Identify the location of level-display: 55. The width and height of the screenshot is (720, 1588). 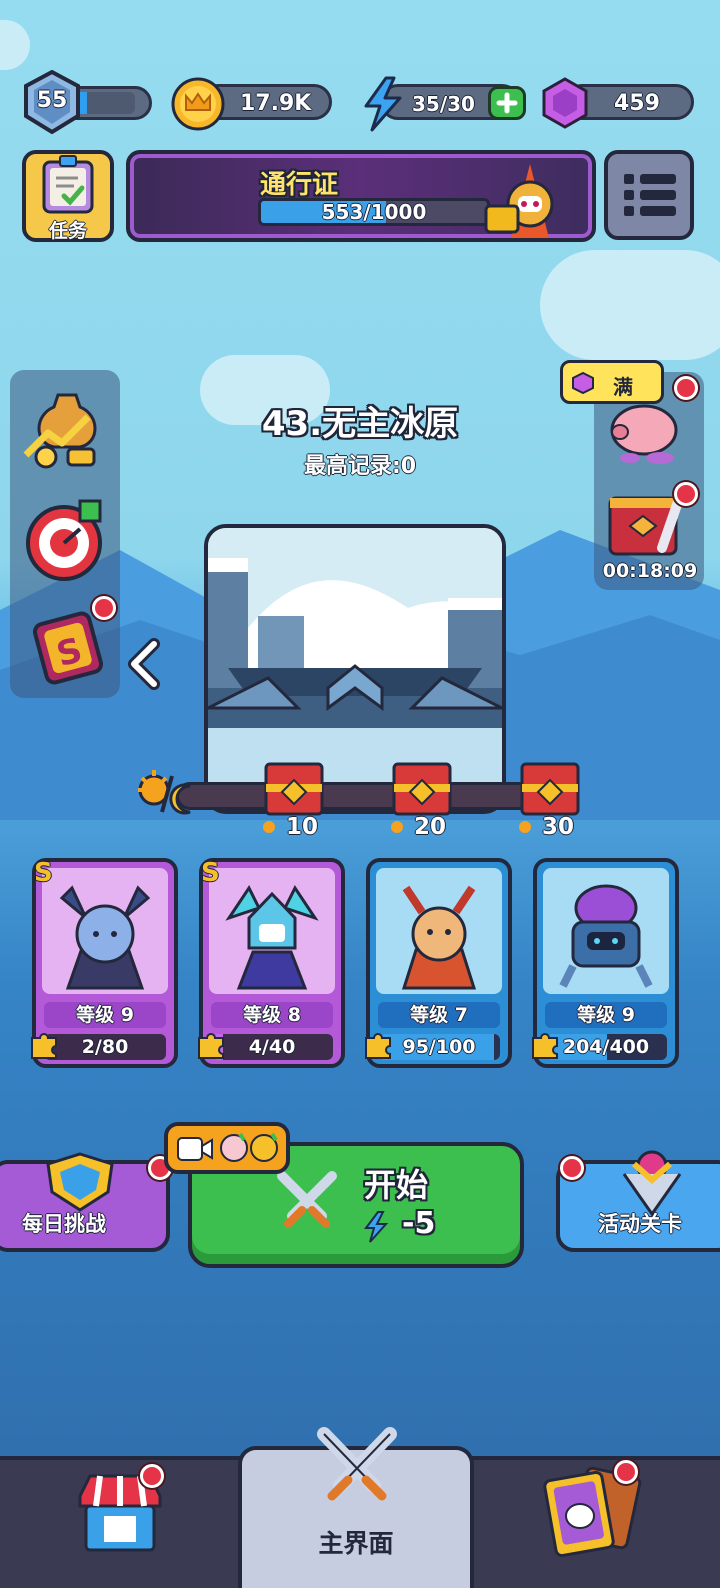
(88, 102).